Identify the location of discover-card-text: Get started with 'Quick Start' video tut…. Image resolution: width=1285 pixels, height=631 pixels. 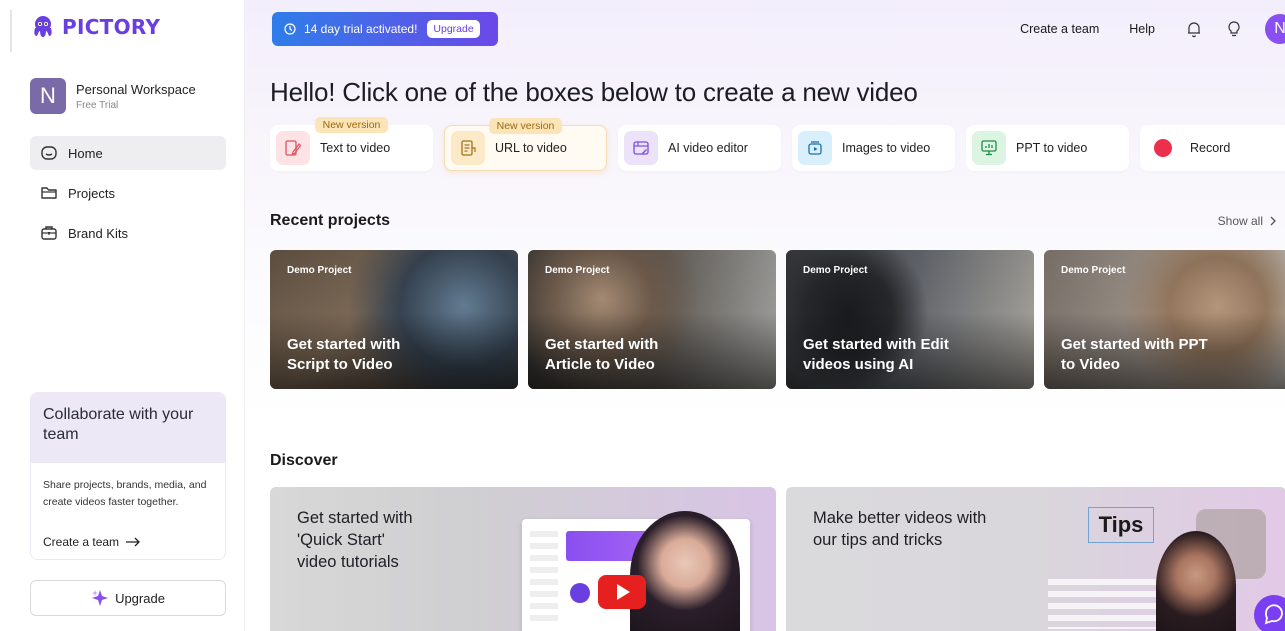
(355, 540).